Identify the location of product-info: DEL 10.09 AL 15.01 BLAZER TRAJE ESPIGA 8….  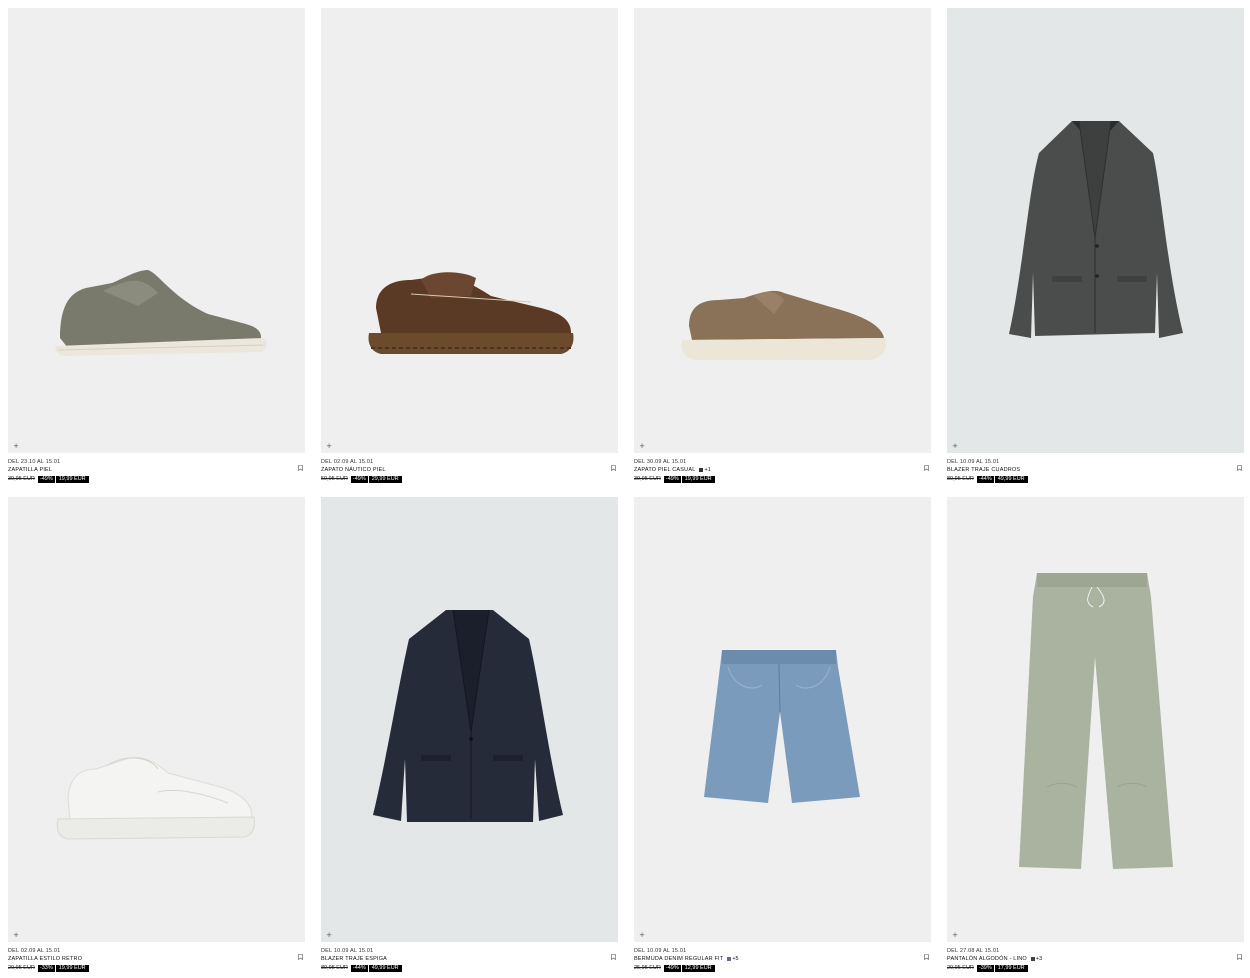
(469, 957).